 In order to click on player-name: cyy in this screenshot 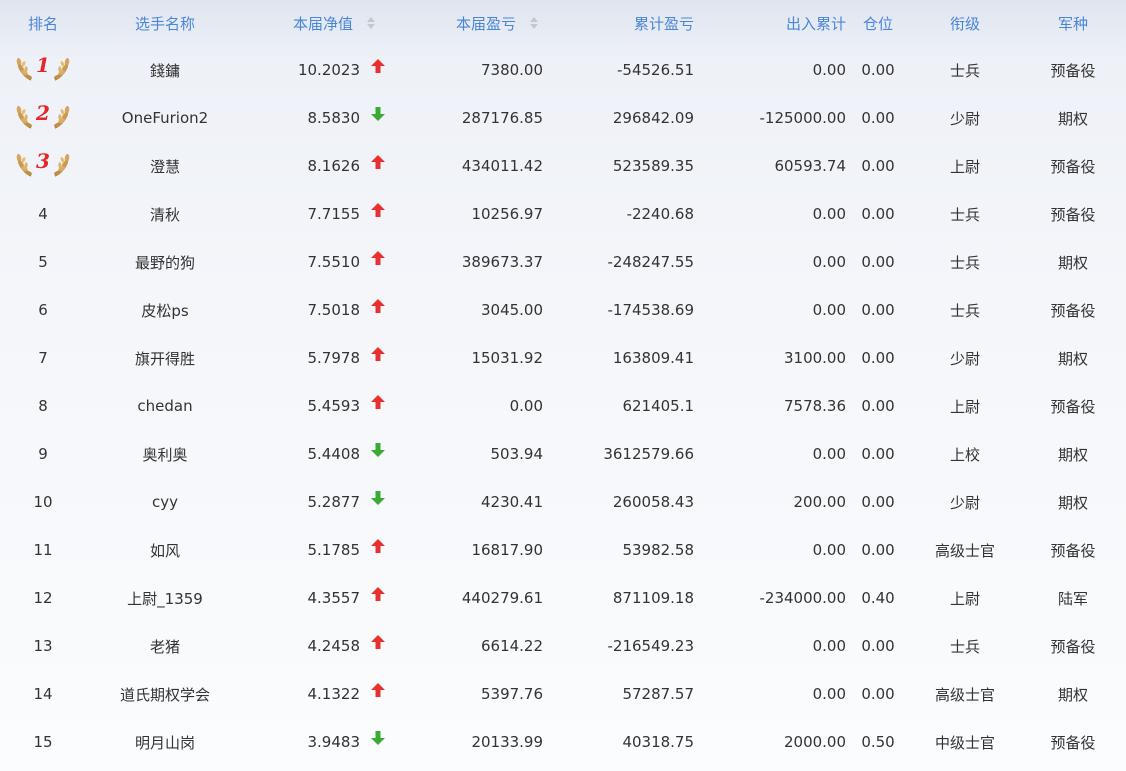, I will do `click(165, 502)`.